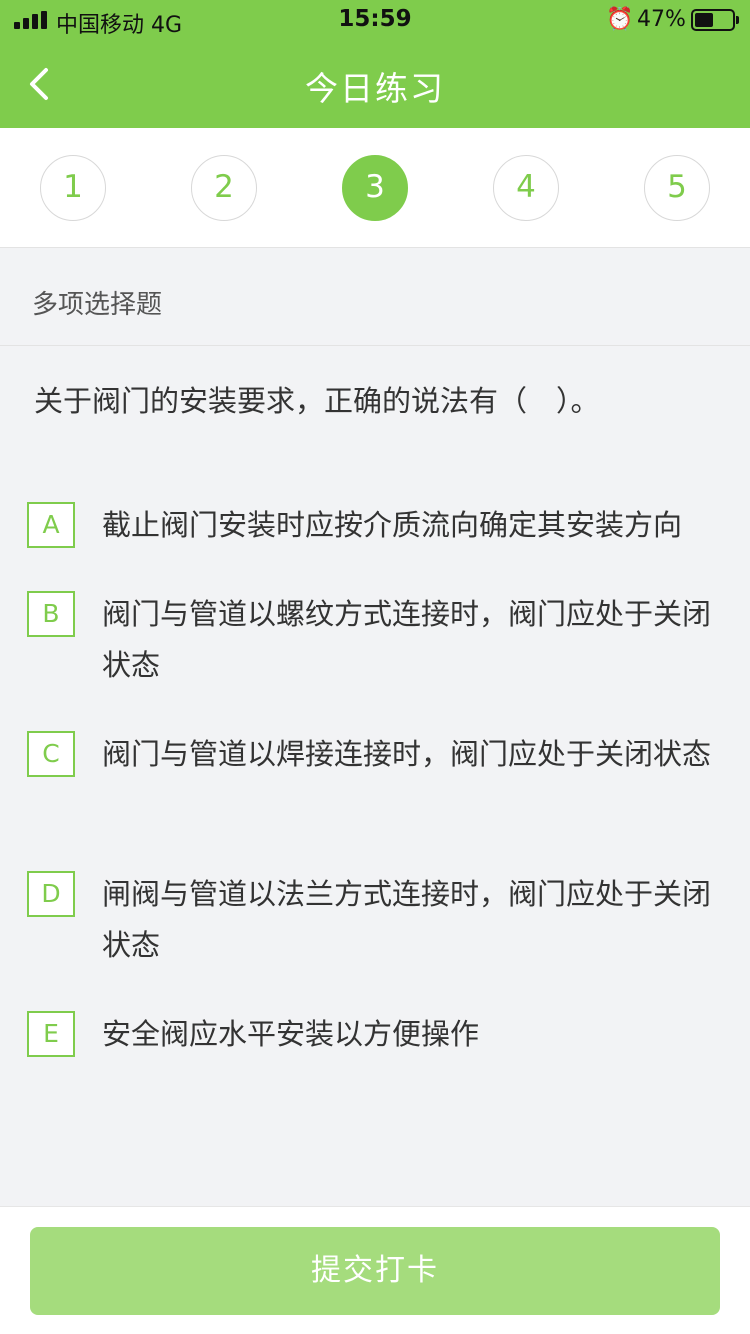  What do you see at coordinates (375, 20) in the screenshot?
I see `status-bar: 中国移动 4G 15:59 ⏰ 47%` at bounding box center [375, 20].